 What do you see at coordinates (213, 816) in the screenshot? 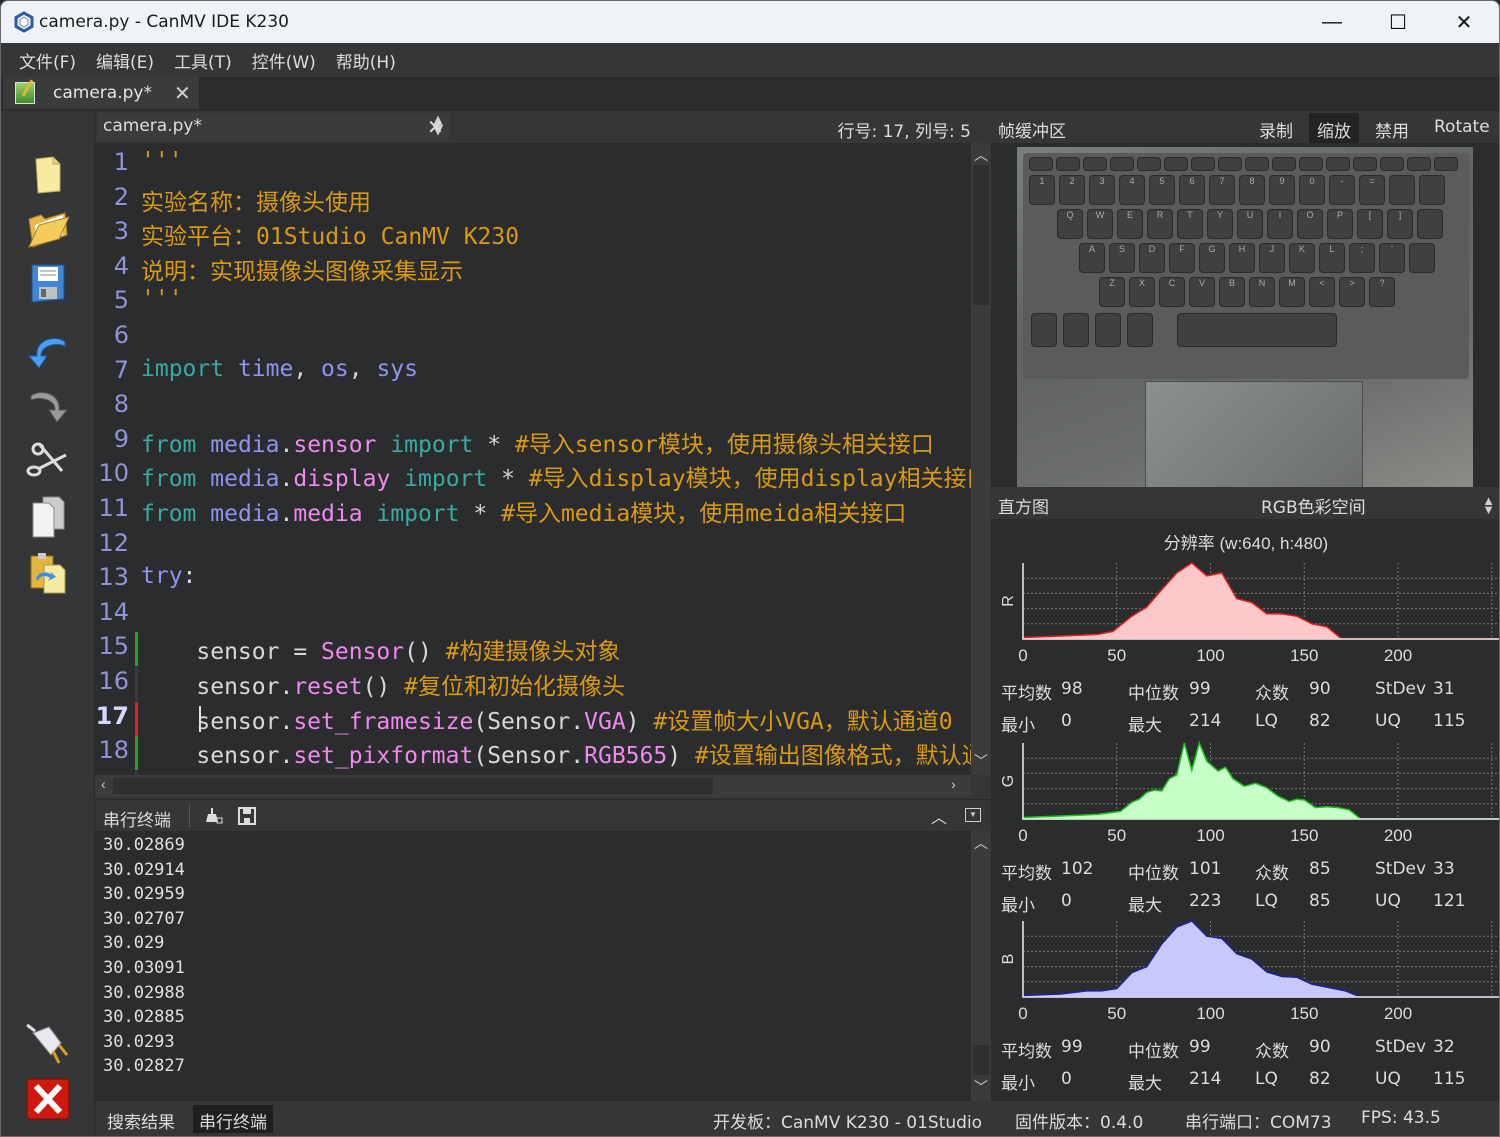
I see `clear-terminal-icon` at bounding box center [213, 816].